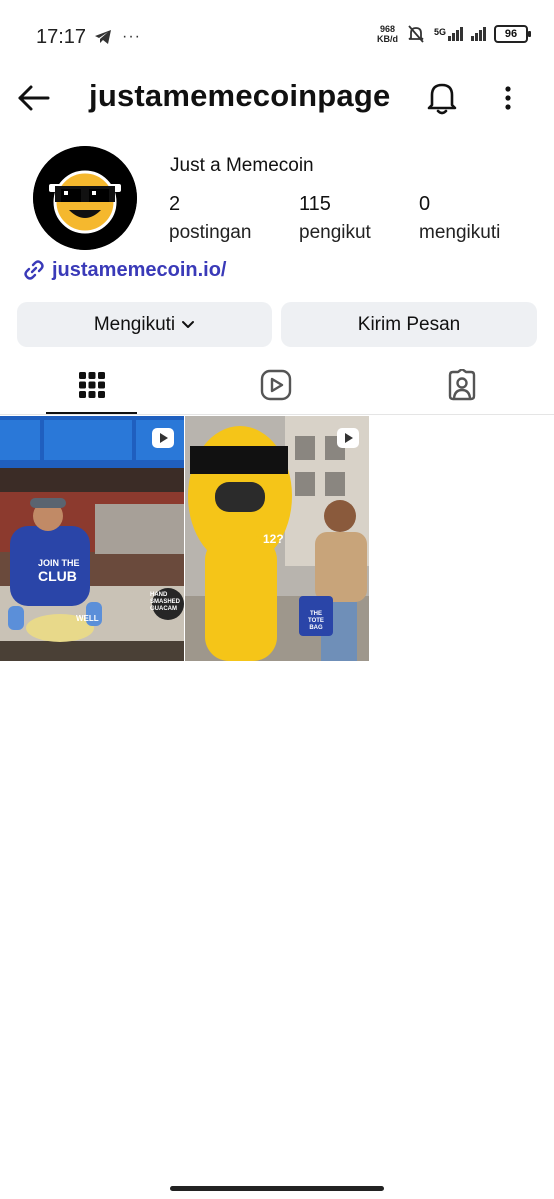 The image size is (554, 1199). I want to click on sunglasses-smiley-logo, so click(85, 198).